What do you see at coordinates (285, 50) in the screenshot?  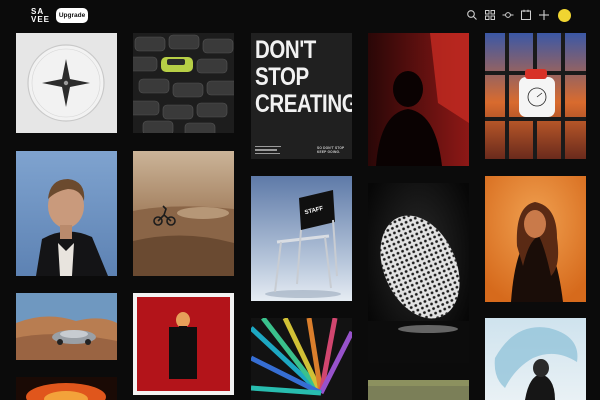 I see `poster-line-1: DON'T` at bounding box center [285, 50].